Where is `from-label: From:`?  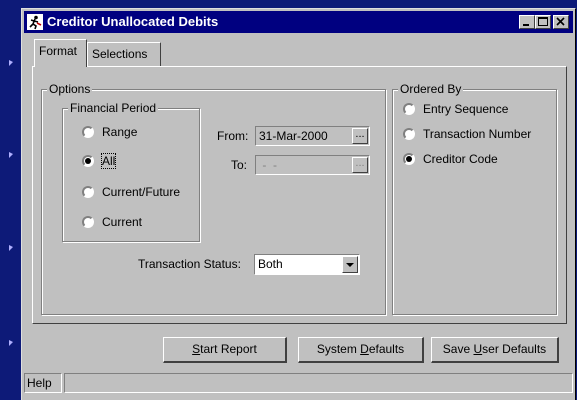
from-label: From: is located at coordinates (233, 136).